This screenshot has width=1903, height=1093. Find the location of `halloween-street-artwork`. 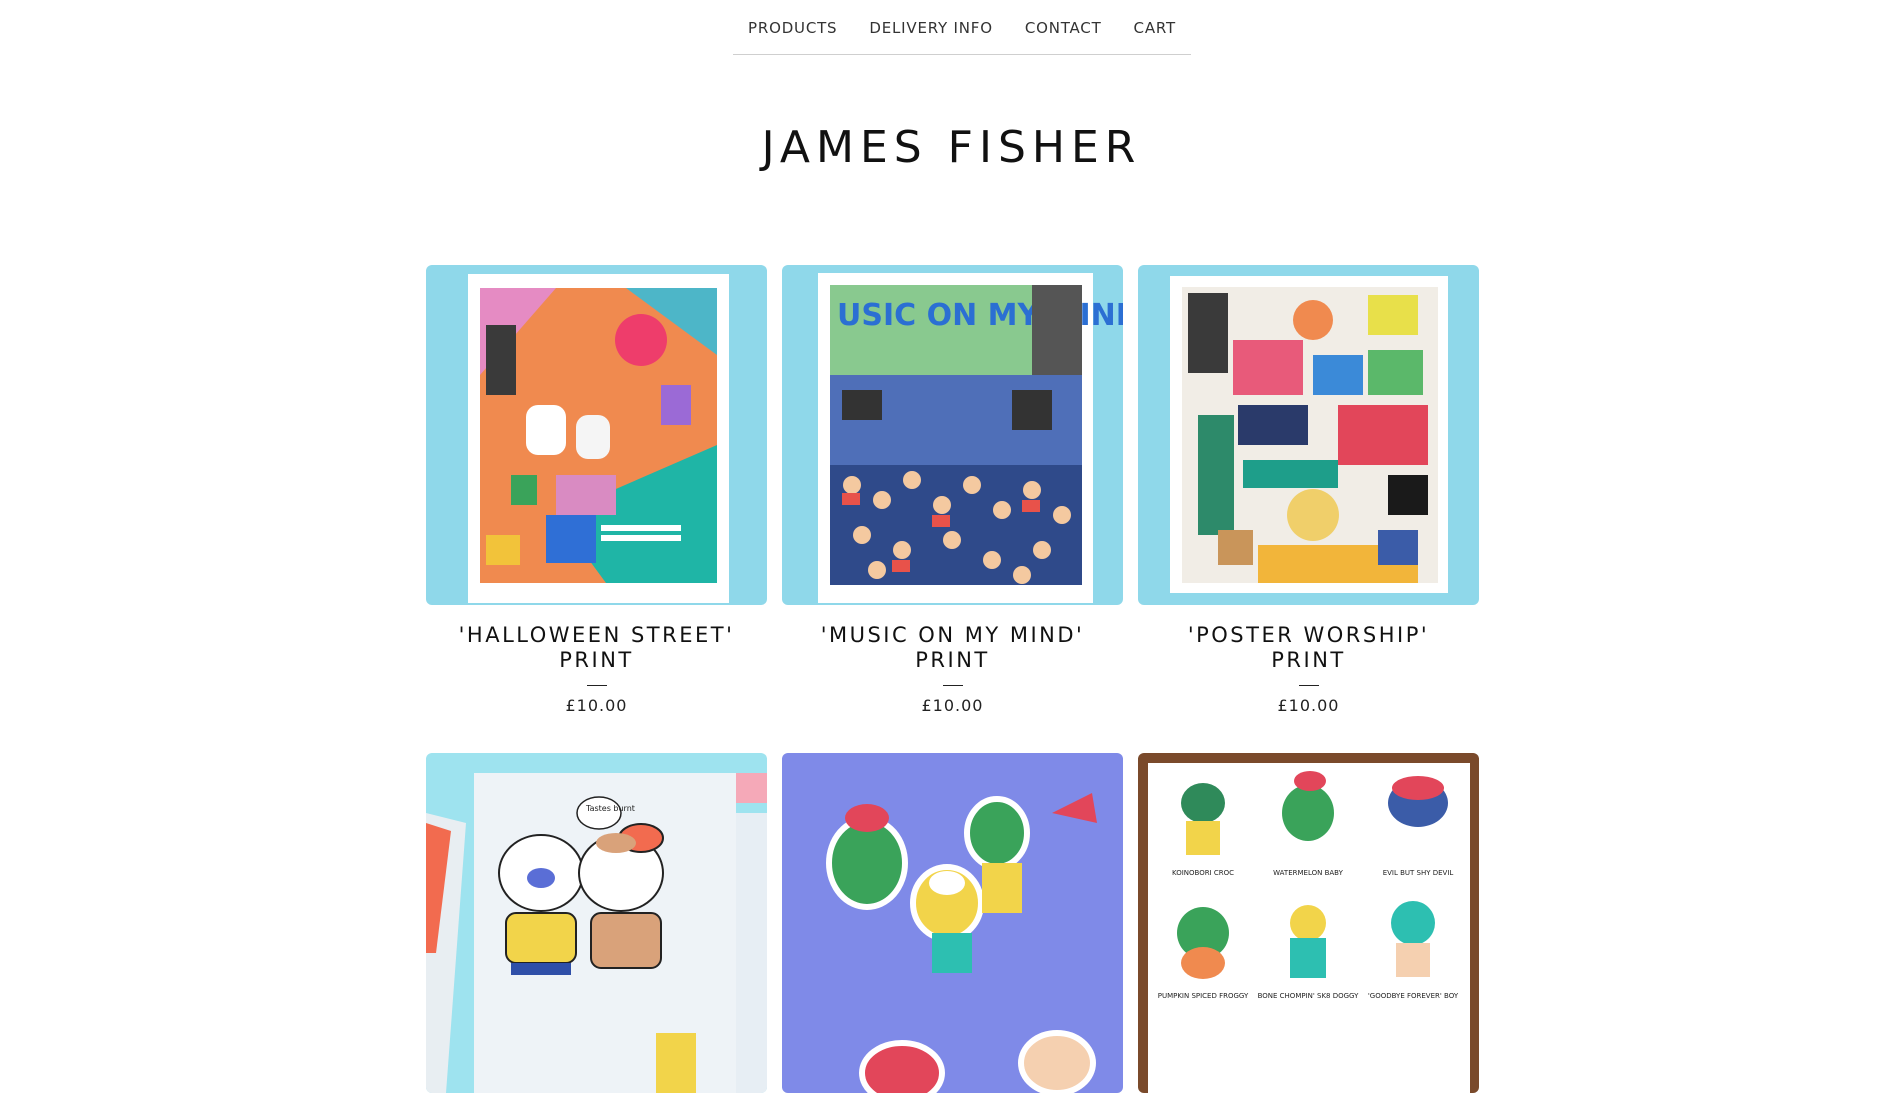

halloween-street-artwork is located at coordinates (596, 435).